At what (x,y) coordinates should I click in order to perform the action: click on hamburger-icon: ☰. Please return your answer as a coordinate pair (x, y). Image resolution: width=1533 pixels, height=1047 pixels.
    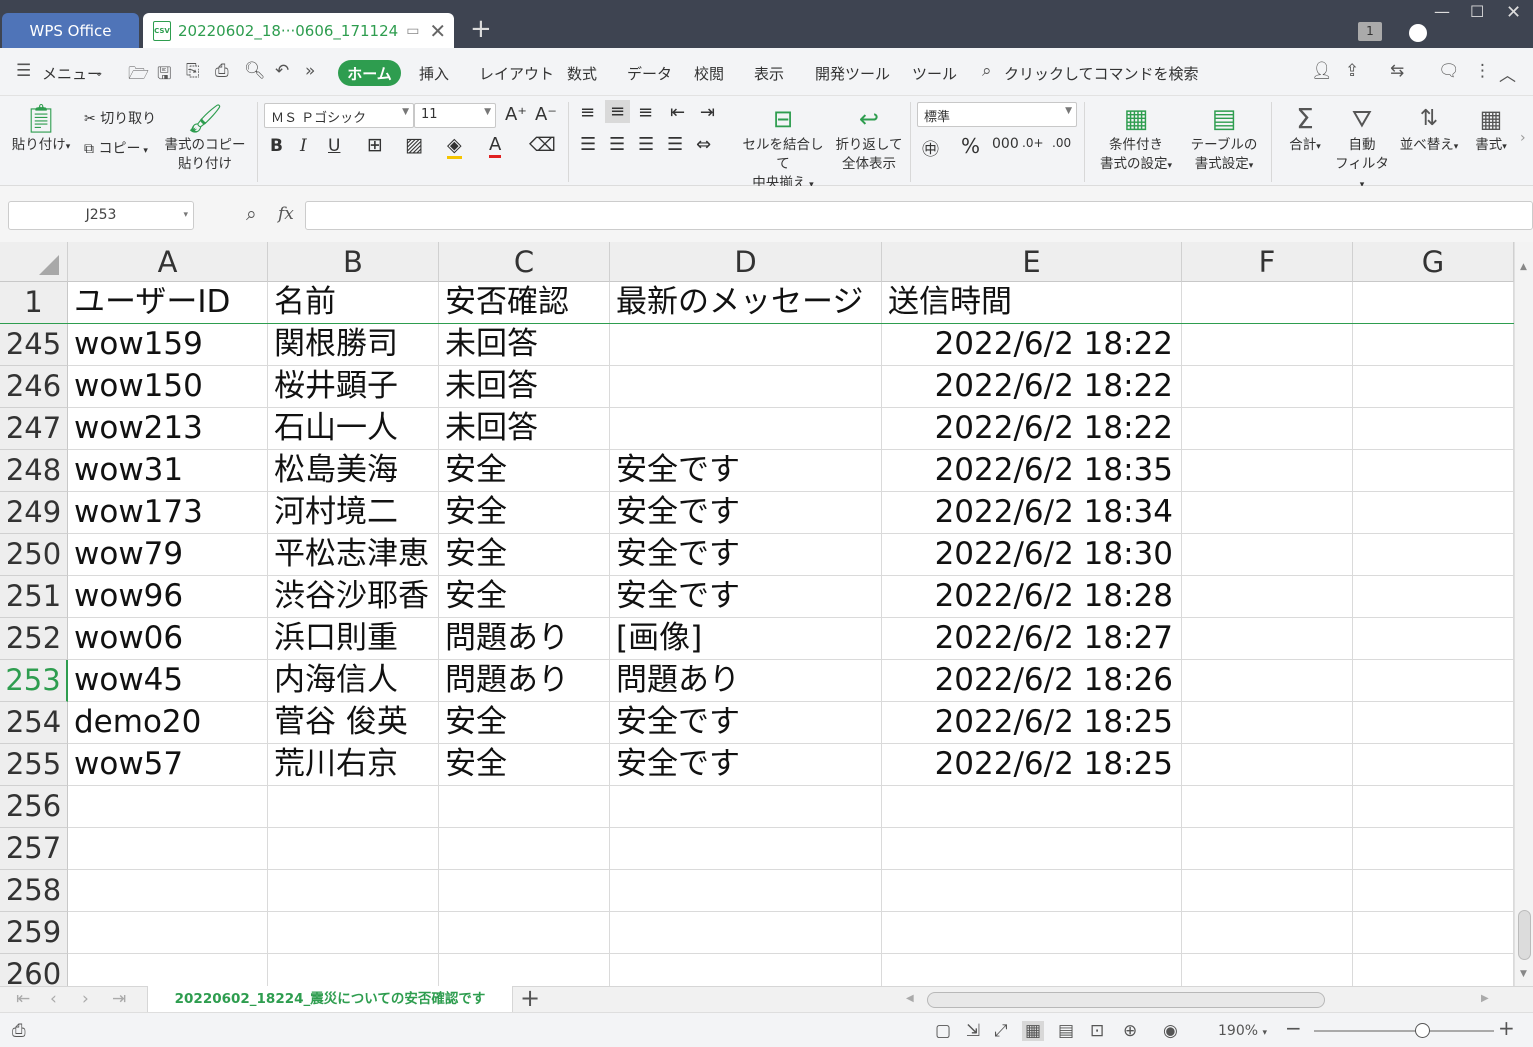
    Looking at the image, I should click on (23, 71).